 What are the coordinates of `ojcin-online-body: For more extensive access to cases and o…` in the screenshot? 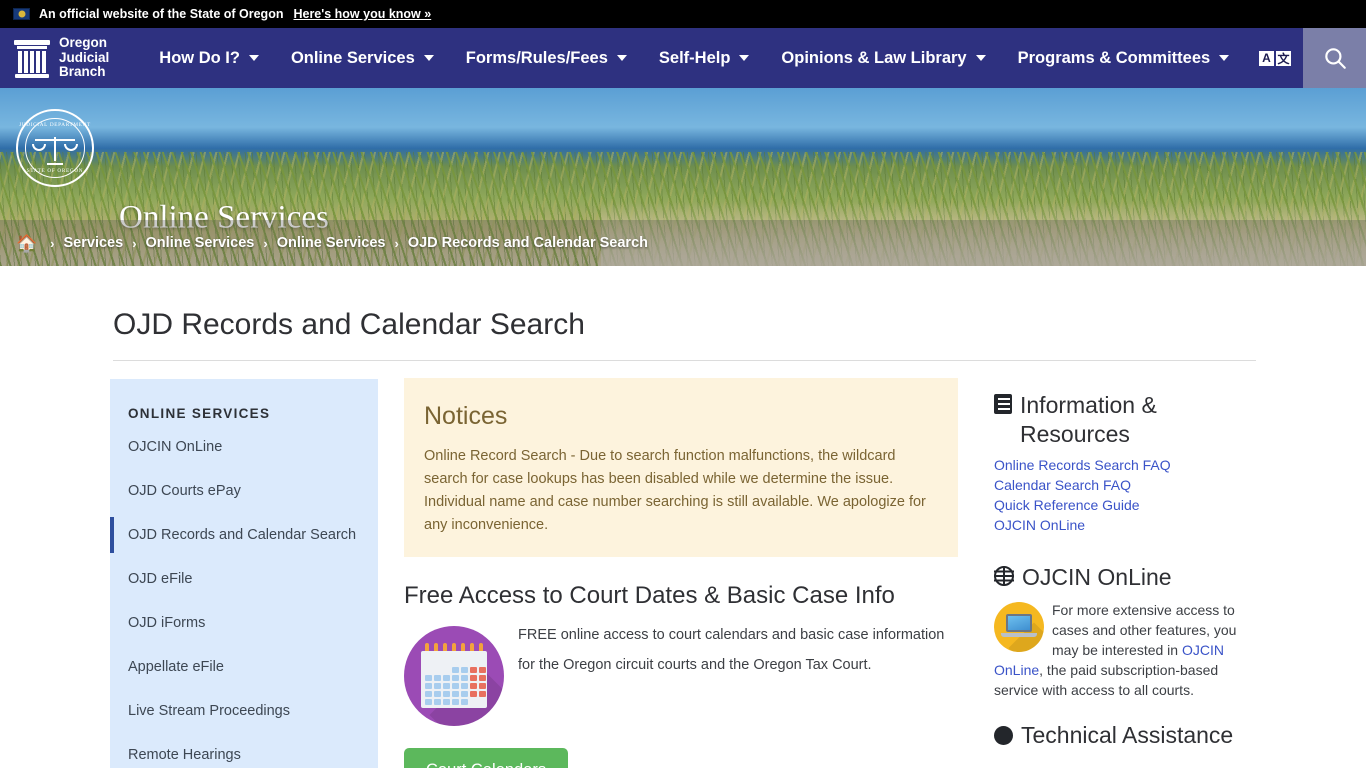 It's located at (1125, 650).